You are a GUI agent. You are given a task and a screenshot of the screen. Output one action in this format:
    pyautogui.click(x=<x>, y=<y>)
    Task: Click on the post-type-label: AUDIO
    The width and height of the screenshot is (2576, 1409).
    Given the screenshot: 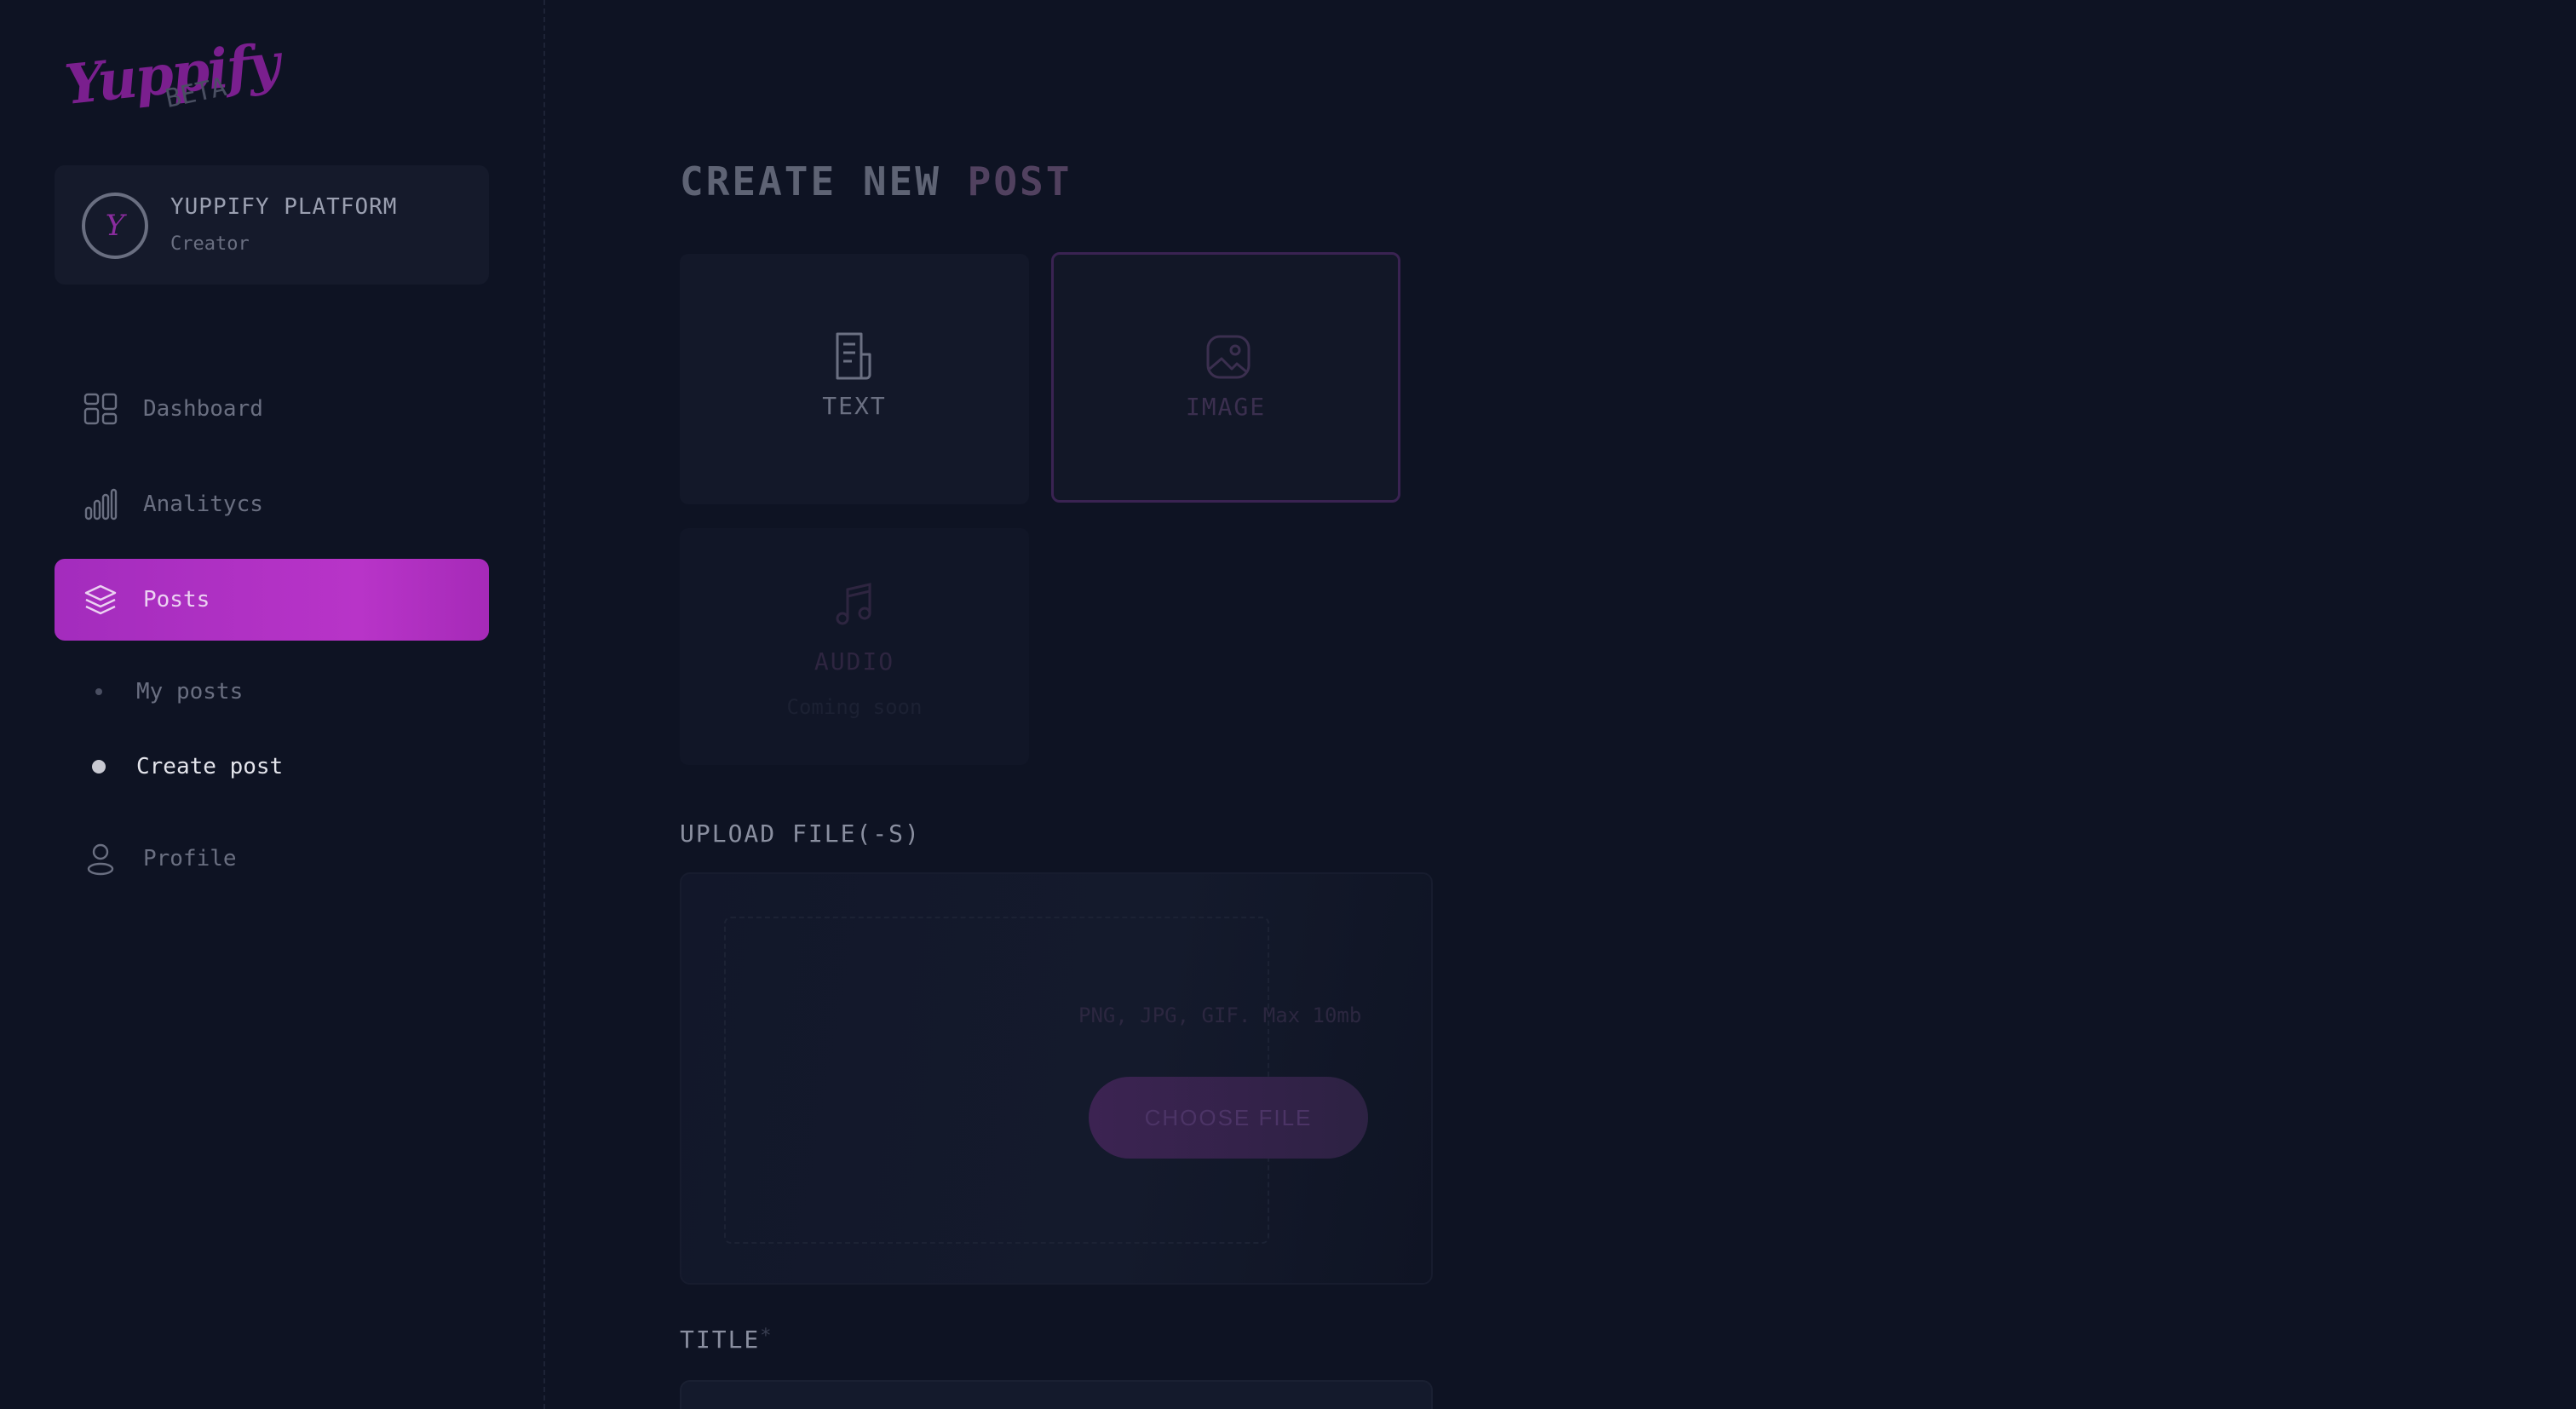 What is the action you would take?
    pyautogui.click(x=855, y=661)
    